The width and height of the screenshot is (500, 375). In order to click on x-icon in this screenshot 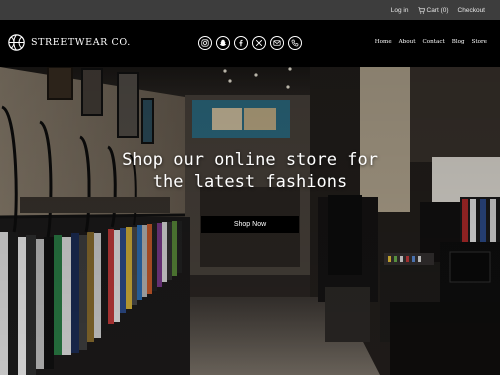, I will do `click(259, 43)`.